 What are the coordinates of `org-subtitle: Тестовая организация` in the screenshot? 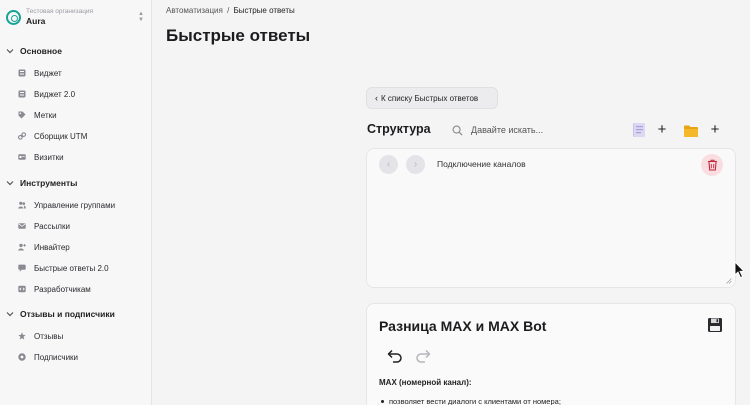 It's located at (60, 11).